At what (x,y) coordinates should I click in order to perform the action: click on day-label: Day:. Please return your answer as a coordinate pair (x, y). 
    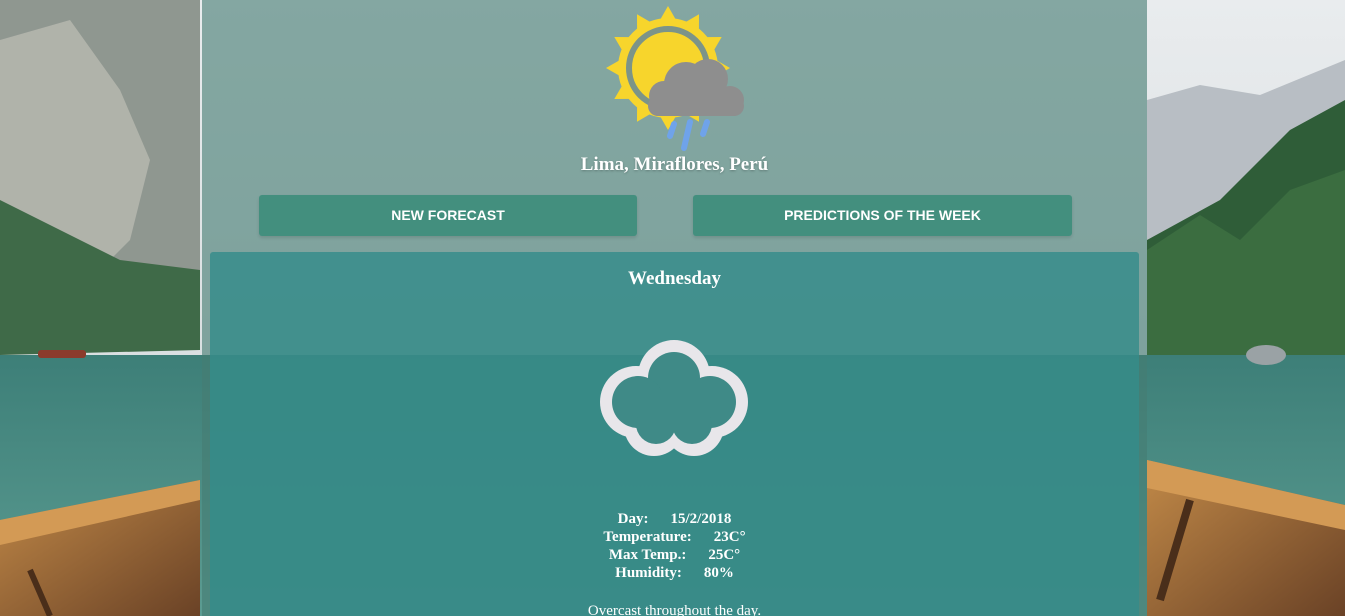
    Looking at the image, I should click on (633, 519).